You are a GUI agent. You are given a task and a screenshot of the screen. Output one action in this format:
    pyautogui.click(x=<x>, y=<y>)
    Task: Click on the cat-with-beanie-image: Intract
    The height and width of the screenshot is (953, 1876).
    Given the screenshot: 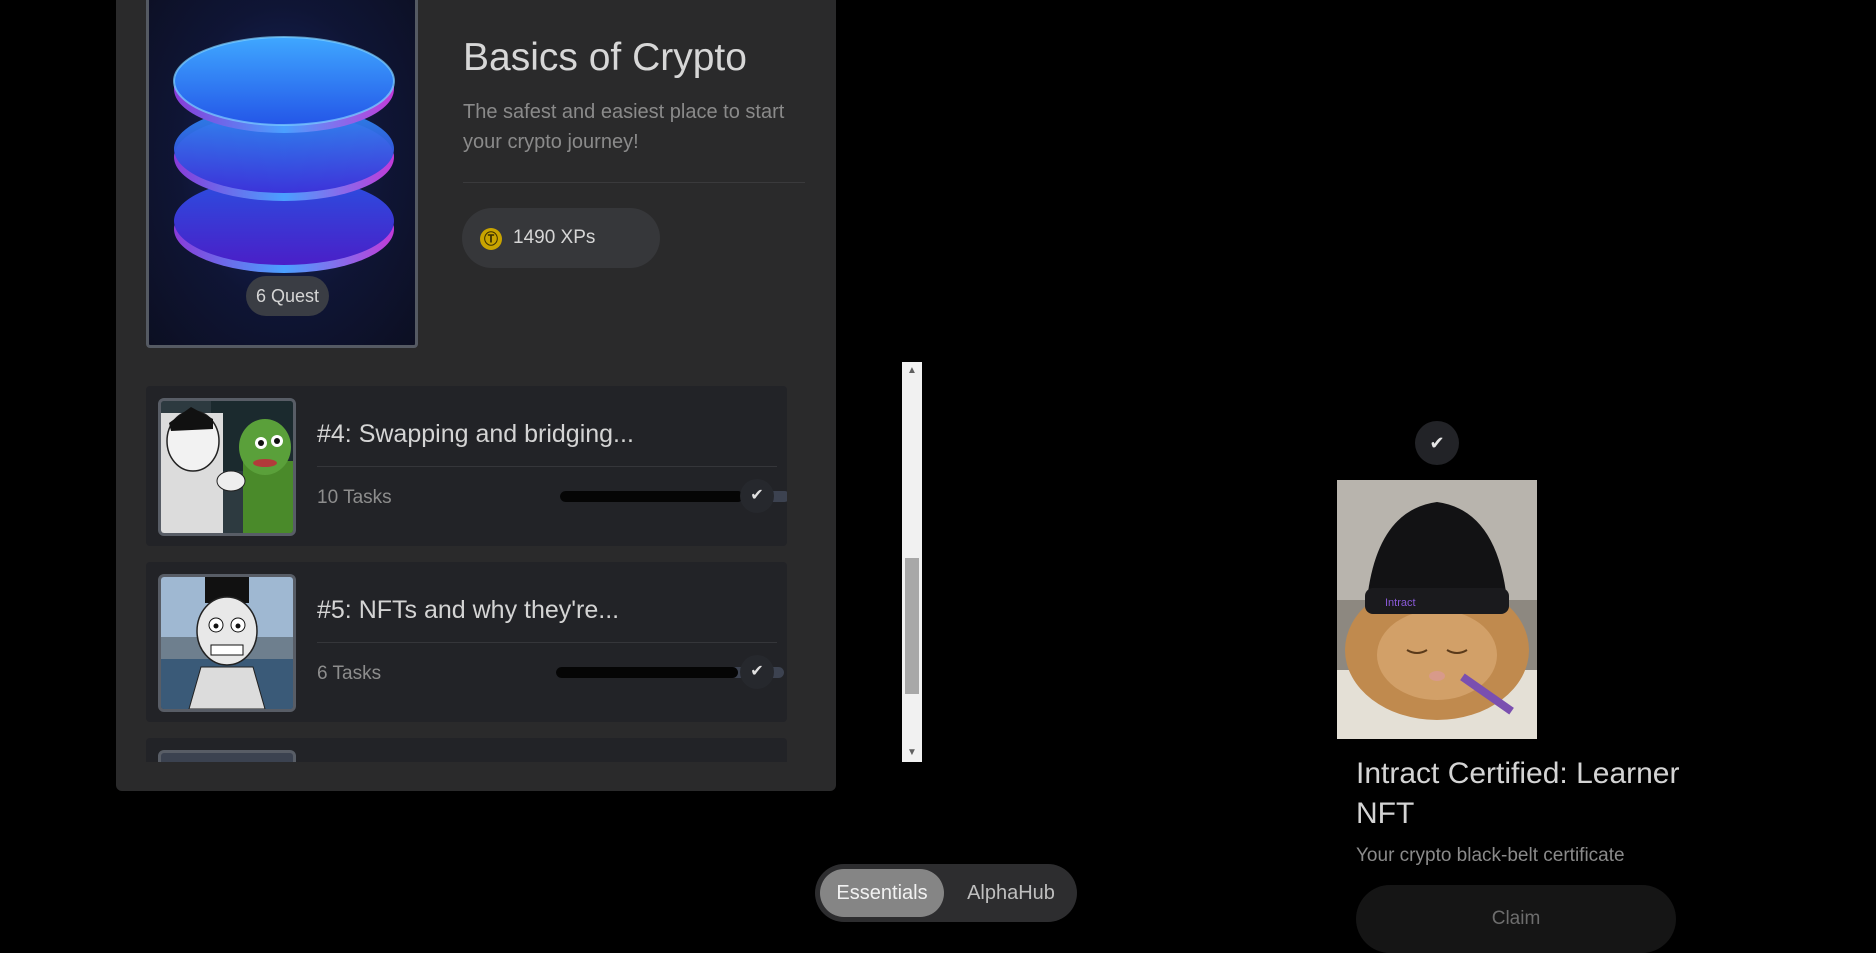 What is the action you would take?
    pyautogui.click(x=1437, y=609)
    